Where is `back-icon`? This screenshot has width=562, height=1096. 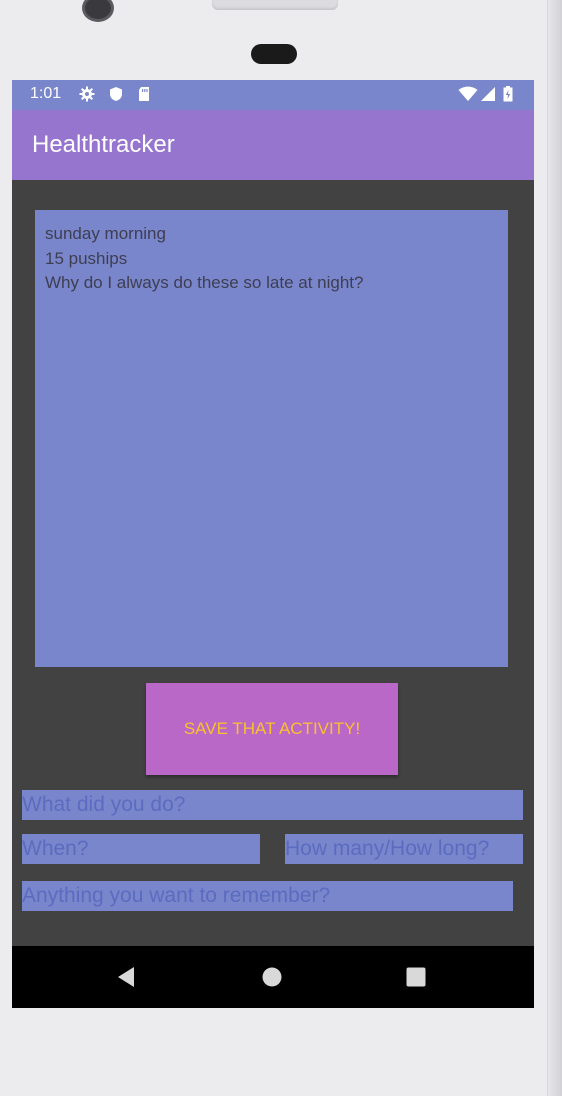
back-icon is located at coordinates (126, 977).